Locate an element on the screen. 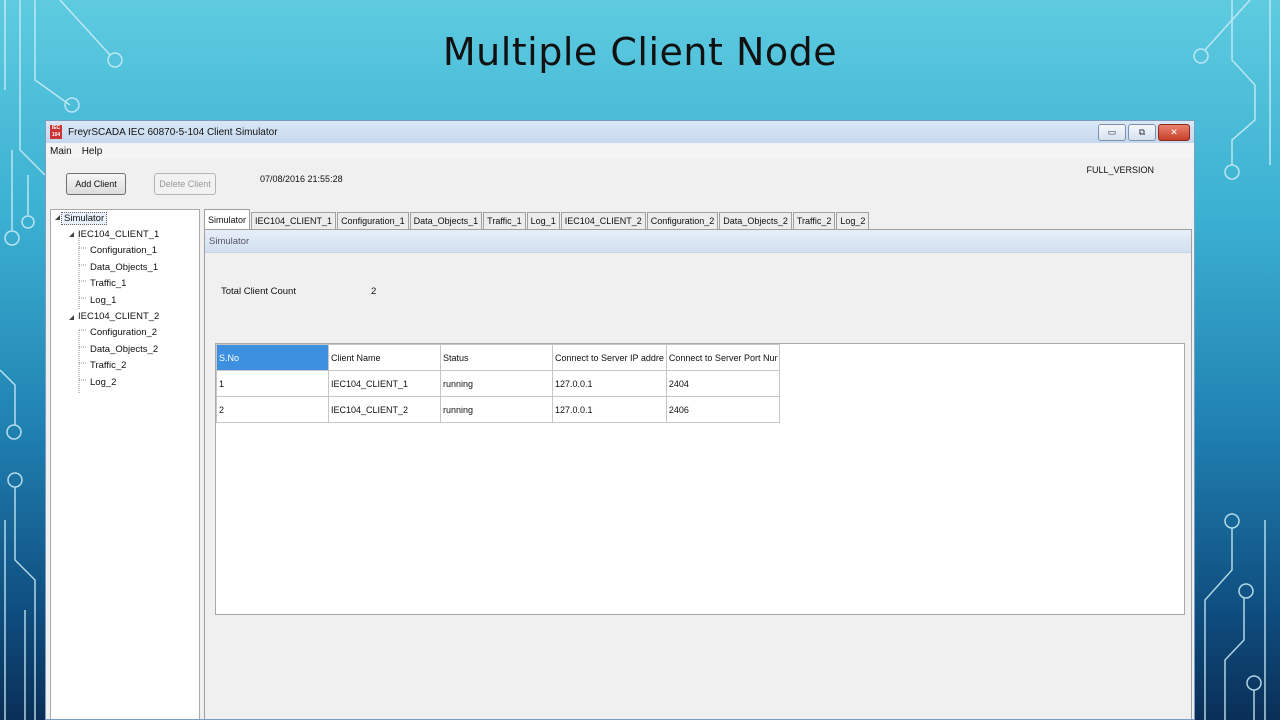 This screenshot has height=720, width=1280. cell-server-port: 2404 is located at coordinates (723, 383).